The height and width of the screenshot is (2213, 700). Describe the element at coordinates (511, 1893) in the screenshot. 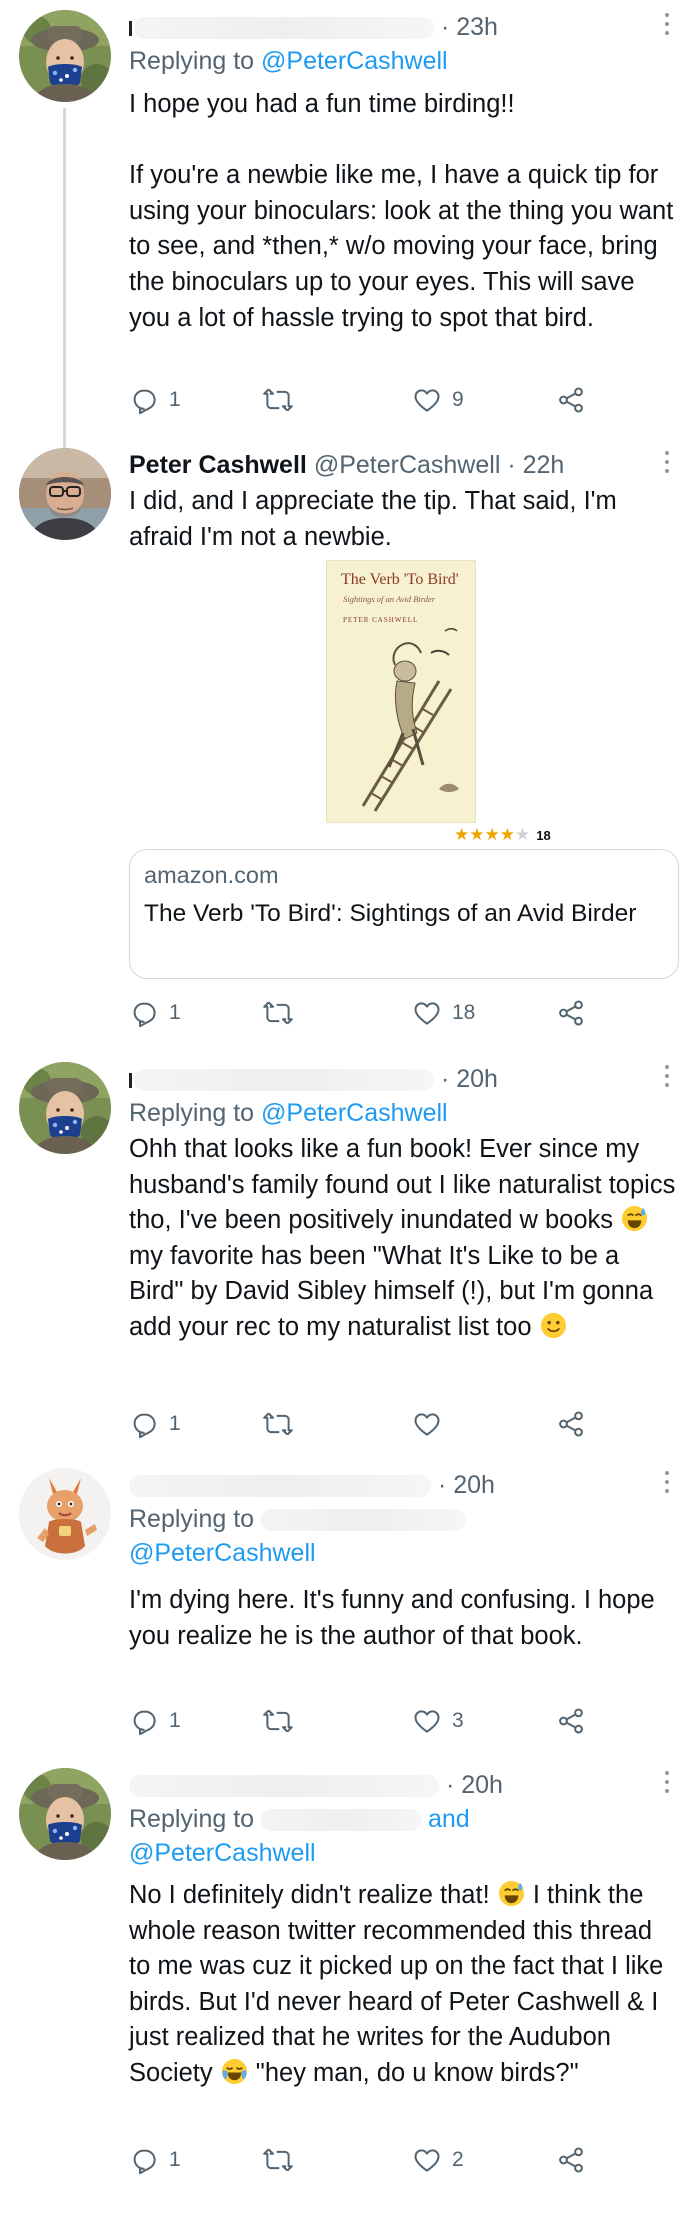

I see `sweat-smile-emoji-icon` at that location.